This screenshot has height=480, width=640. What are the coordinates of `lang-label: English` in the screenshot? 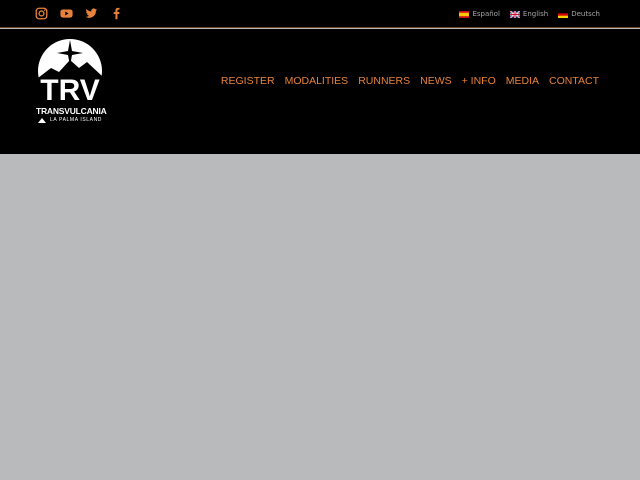 It's located at (535, 14).